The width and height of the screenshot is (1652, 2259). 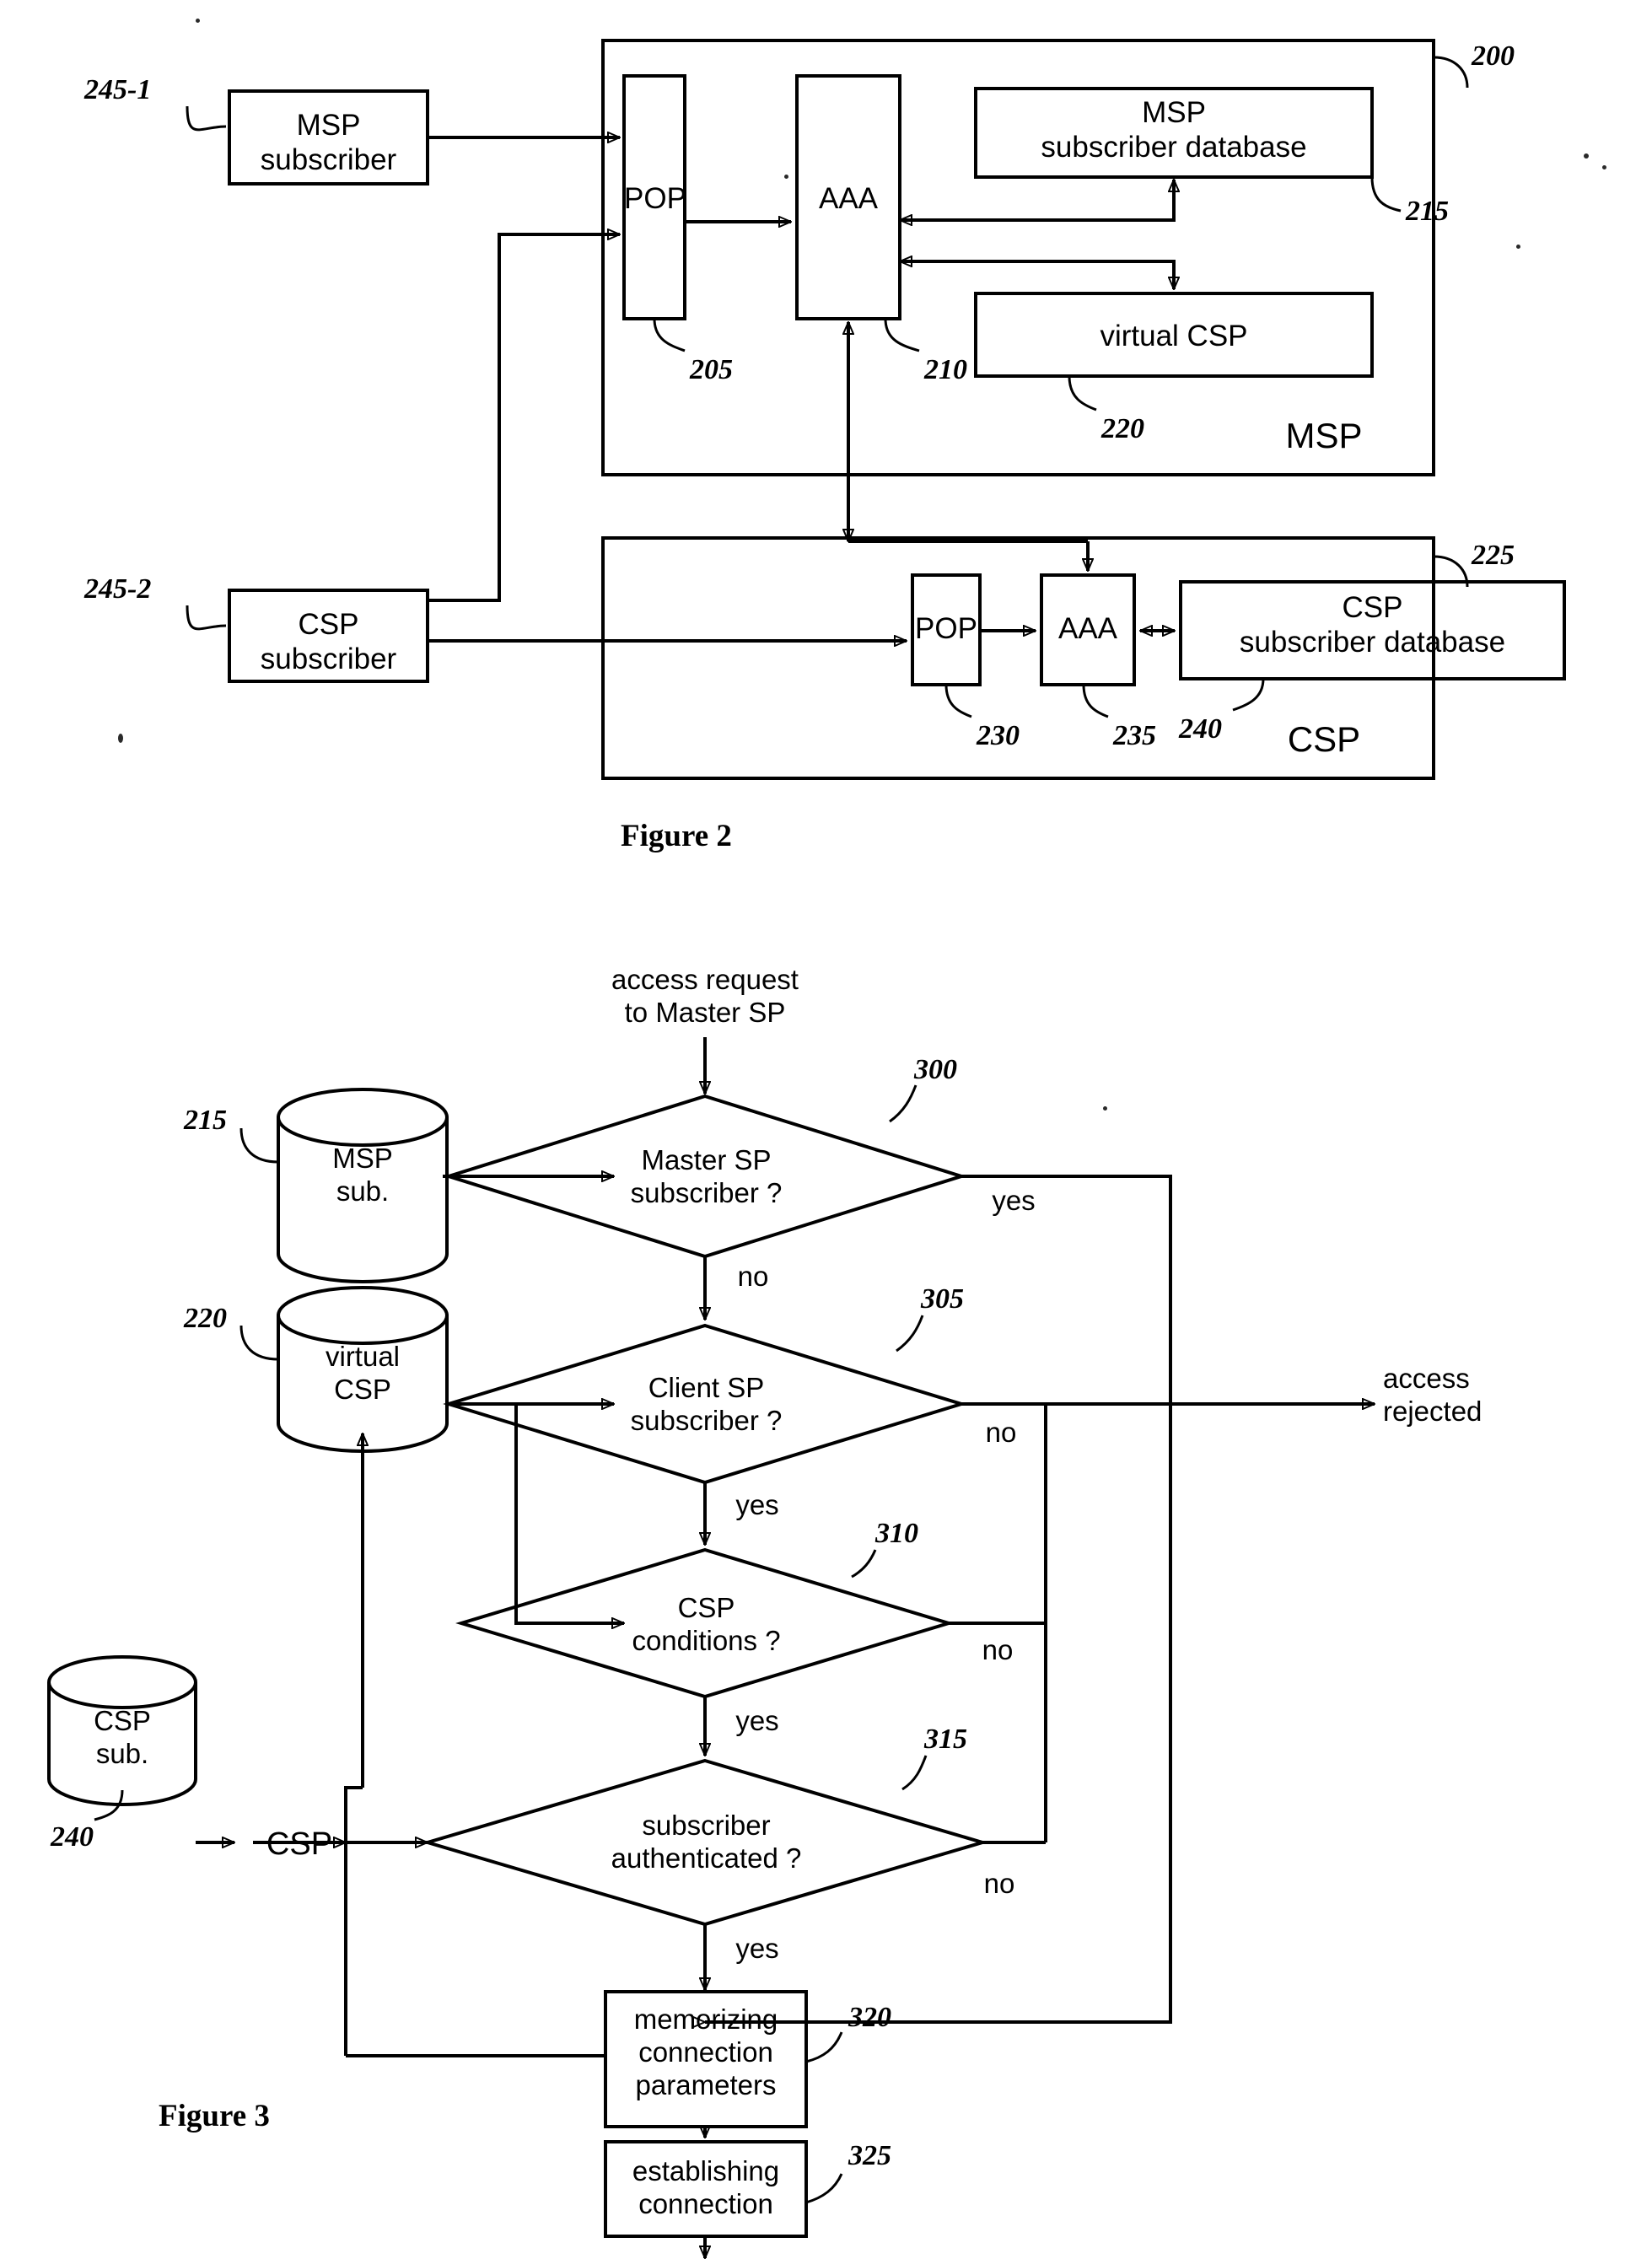 I want to click on ref-215: 215, so click(x=1428, y=211).